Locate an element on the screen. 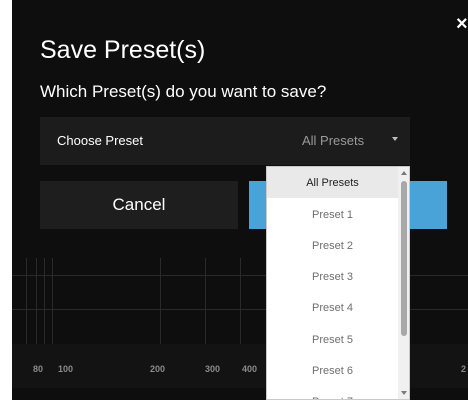 This screenshot has height=400, width=468. dropdown-option-preset-6: Preset 6 is located at coordinates (332, 370).